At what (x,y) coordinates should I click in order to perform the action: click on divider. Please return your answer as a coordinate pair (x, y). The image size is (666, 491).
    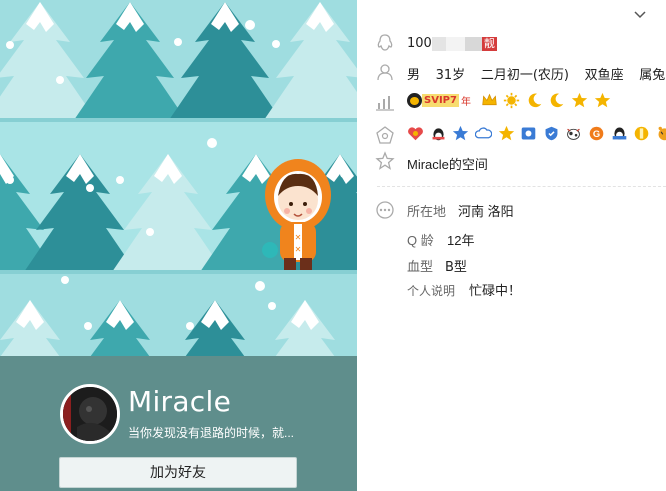
    Looking at the image, I should click on (521, 186).